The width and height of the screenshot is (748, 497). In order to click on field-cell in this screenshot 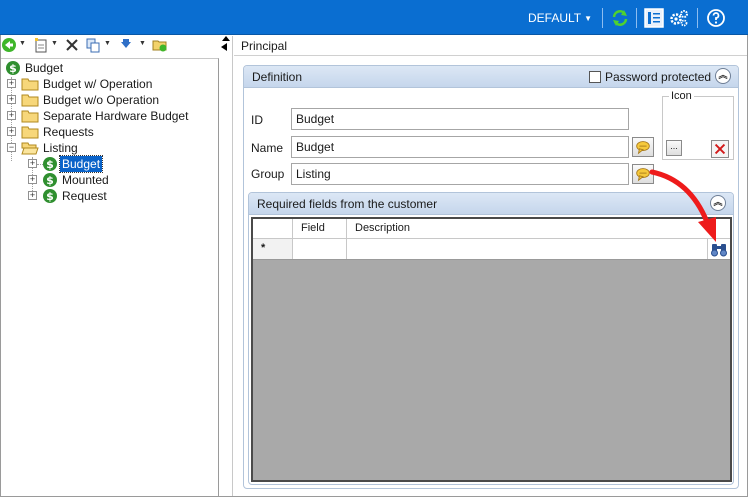, I will do `click(320, 249)`.